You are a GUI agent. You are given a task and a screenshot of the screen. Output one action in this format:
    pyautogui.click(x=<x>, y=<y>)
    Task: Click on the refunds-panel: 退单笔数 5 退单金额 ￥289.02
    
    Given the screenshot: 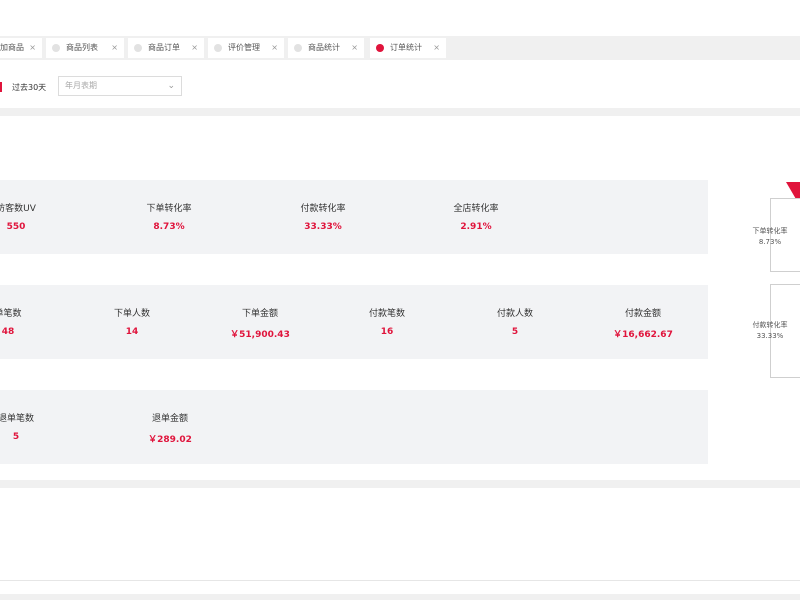 What is the action you would take?
    pyautogui.click(x=354, y=427)
    